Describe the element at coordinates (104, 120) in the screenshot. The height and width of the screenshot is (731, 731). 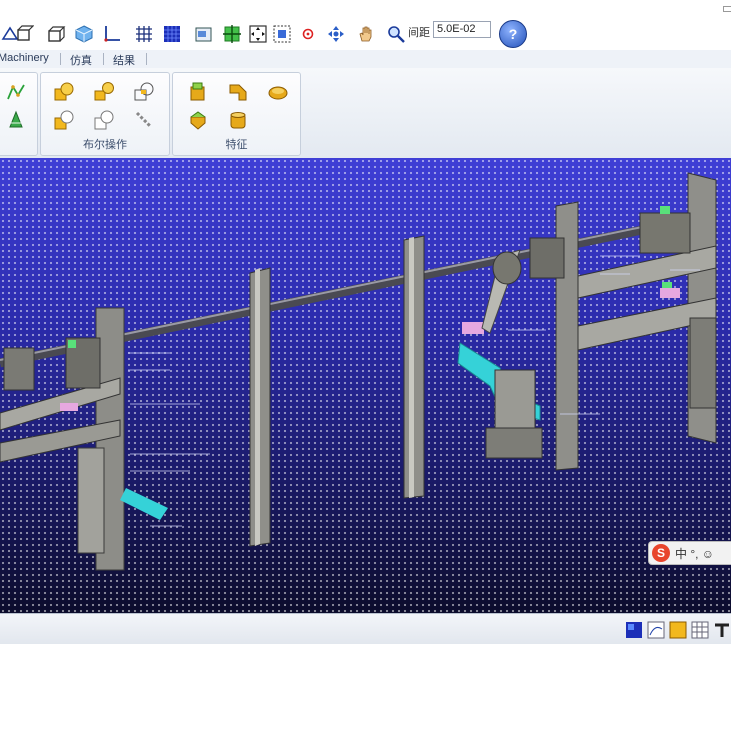
I see `boolean-section-icon` at that location.